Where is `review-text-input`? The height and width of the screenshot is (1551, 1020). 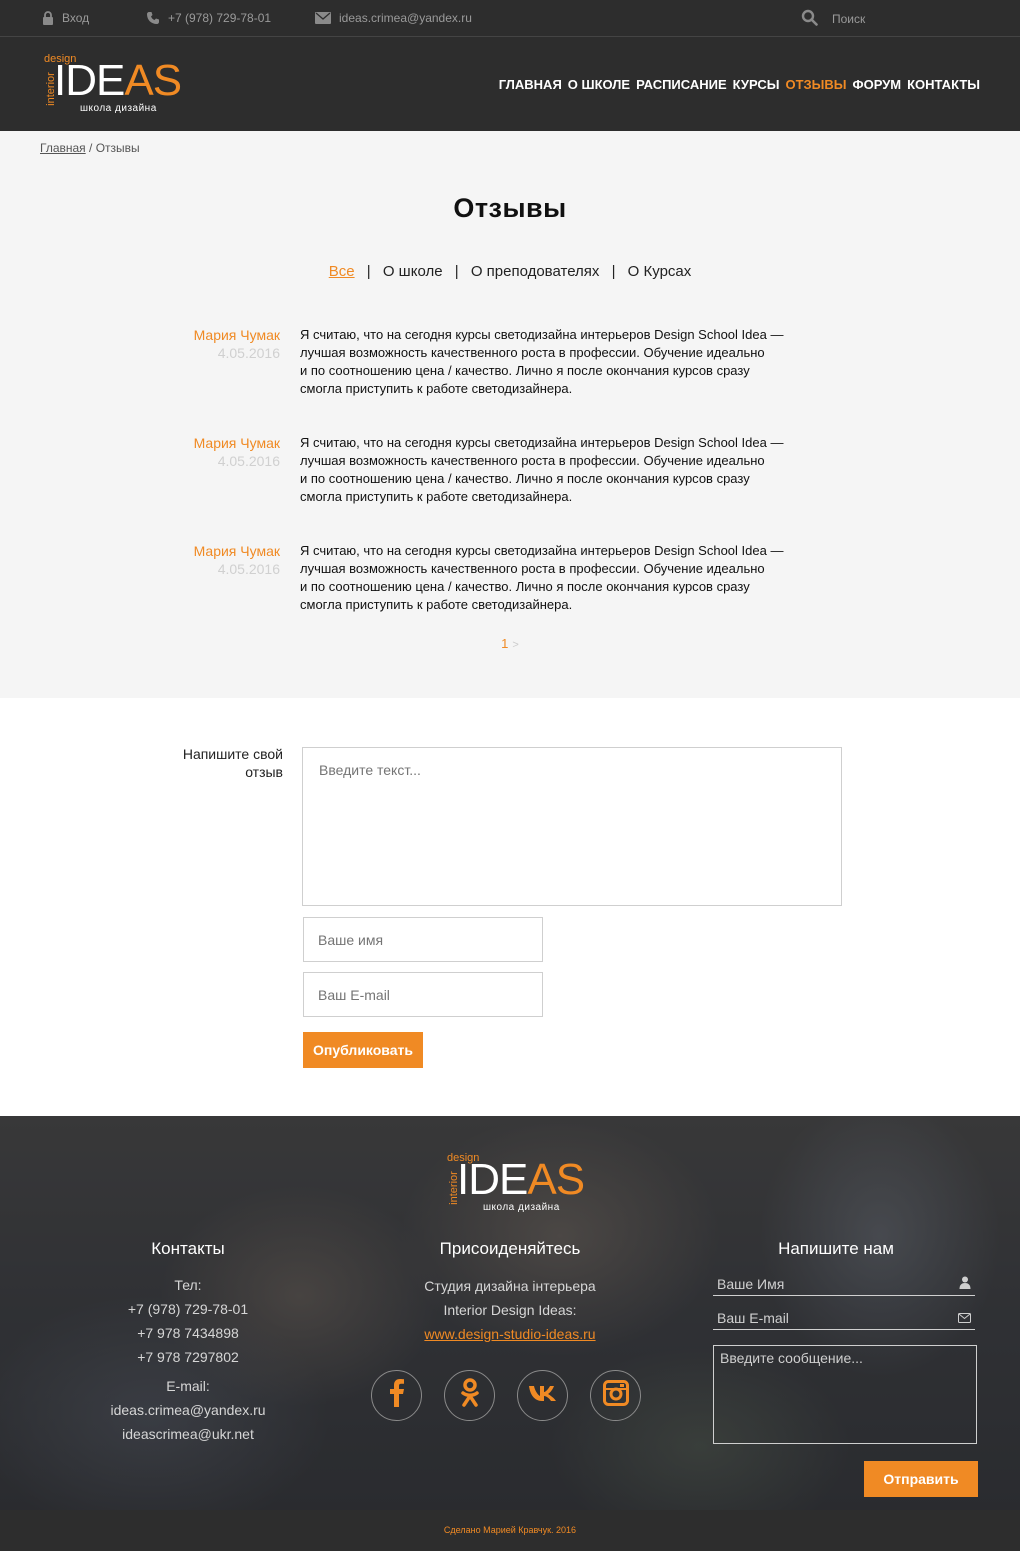
review-text-input is located at coordinates (572, 826).